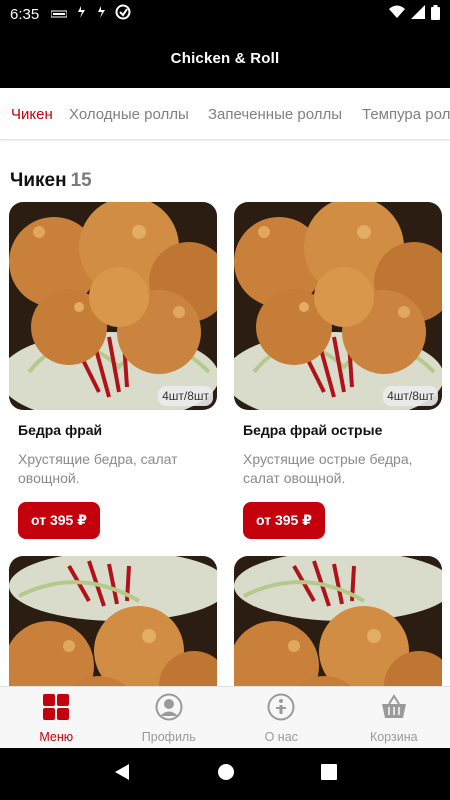 The image size is (450, 800). Describe the element at coordinates (59, 14) in the screenshot. I see `nvidia-icon` at that location.